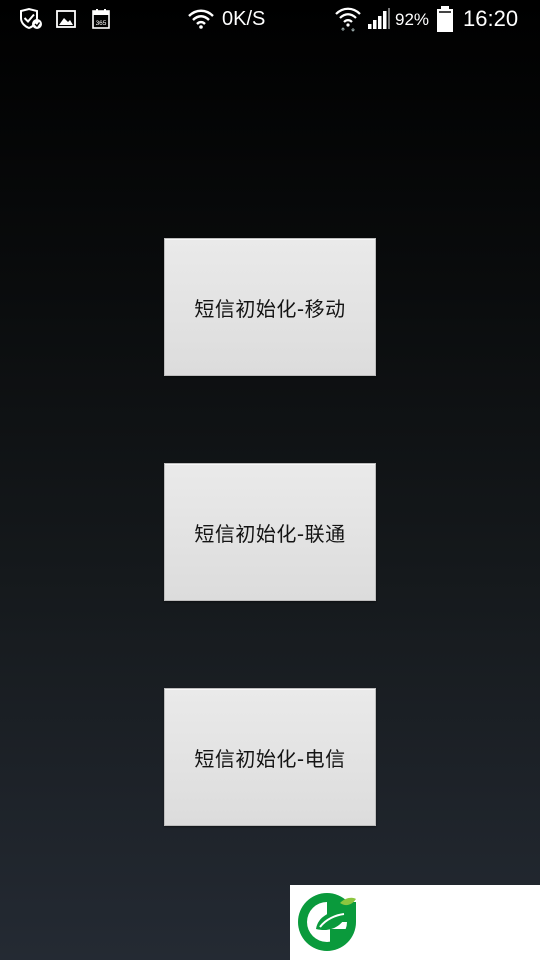 The image size is (540, 960). What do you see at coordinates (101, 23) in the screenshot?
I see `calendar-badge-text: 365` at bounding box center [101, 23].